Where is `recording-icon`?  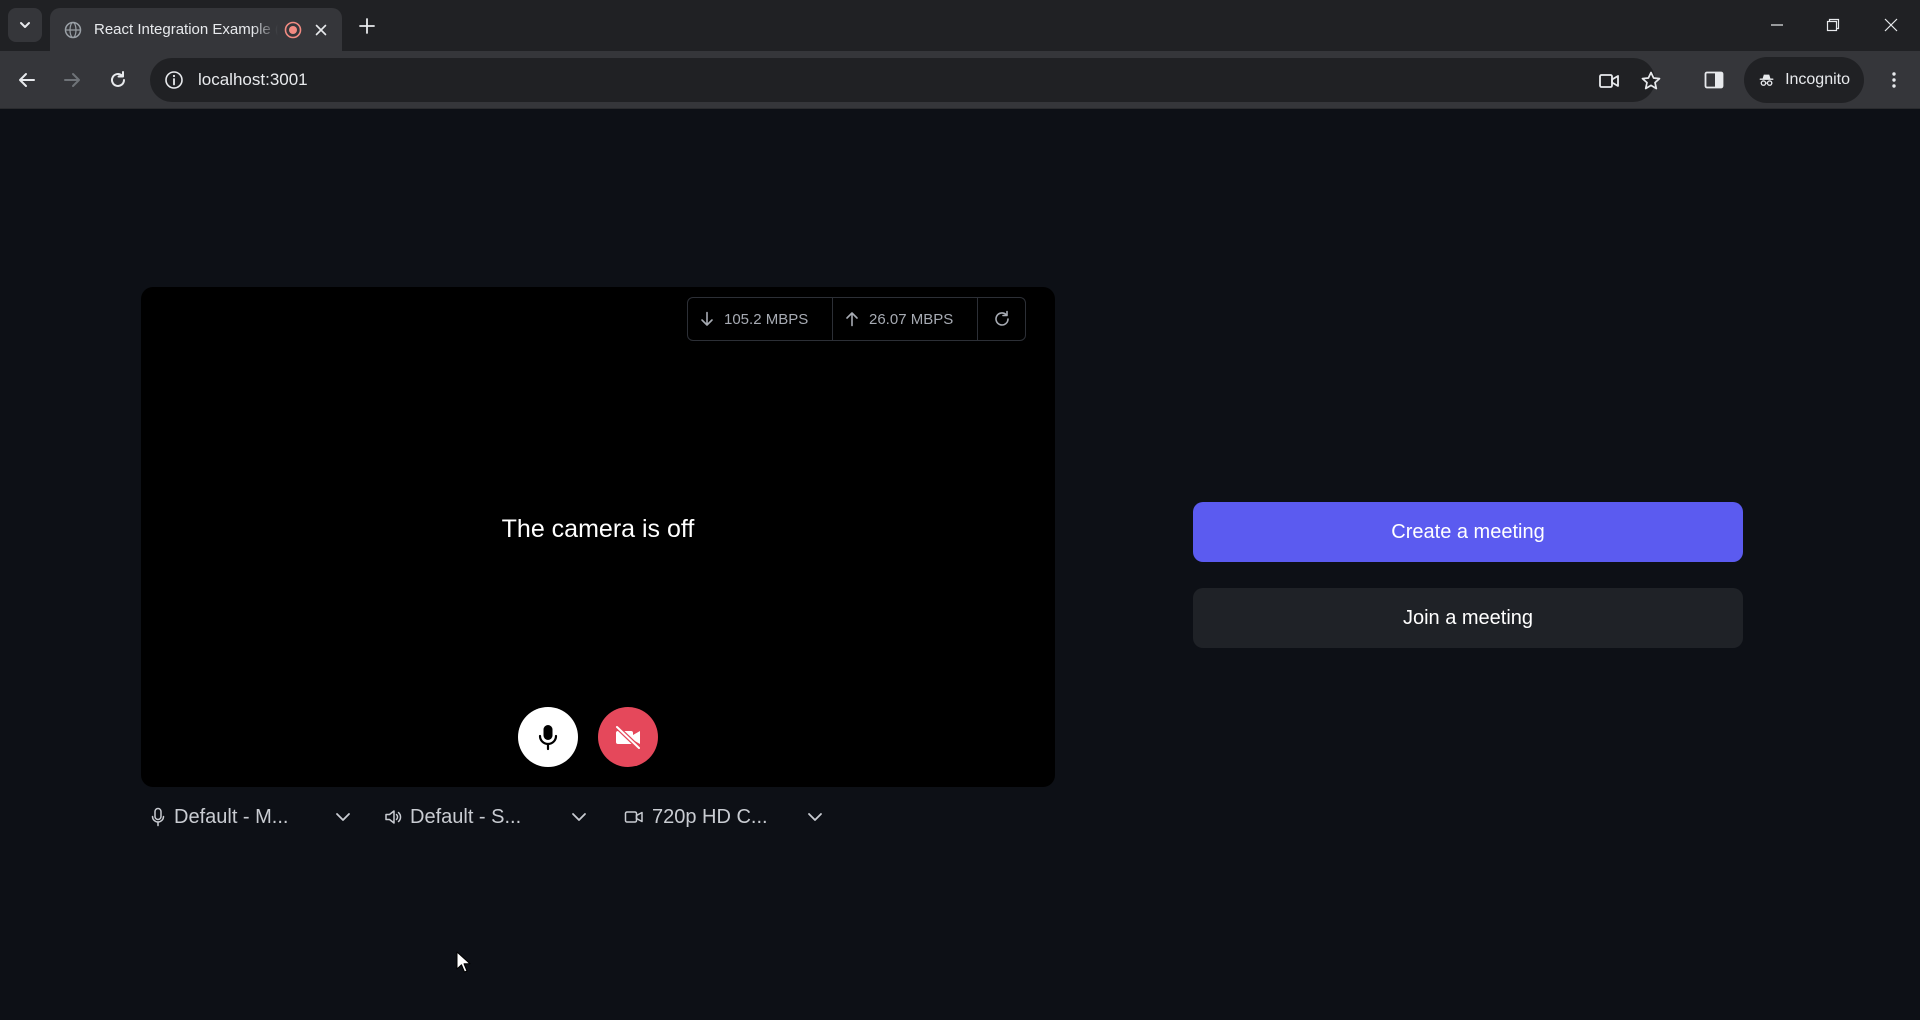 recording-icon is located at coordinates (293, 29).